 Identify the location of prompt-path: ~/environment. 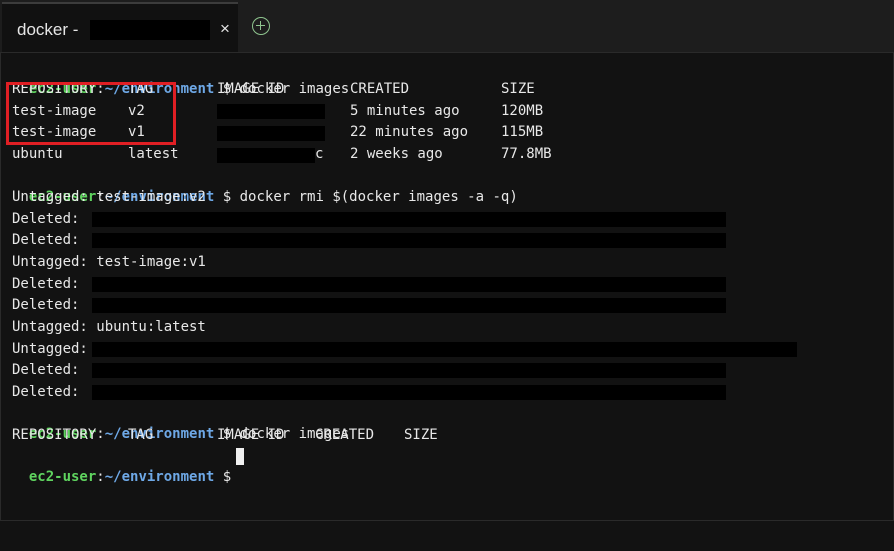
(159, 477).